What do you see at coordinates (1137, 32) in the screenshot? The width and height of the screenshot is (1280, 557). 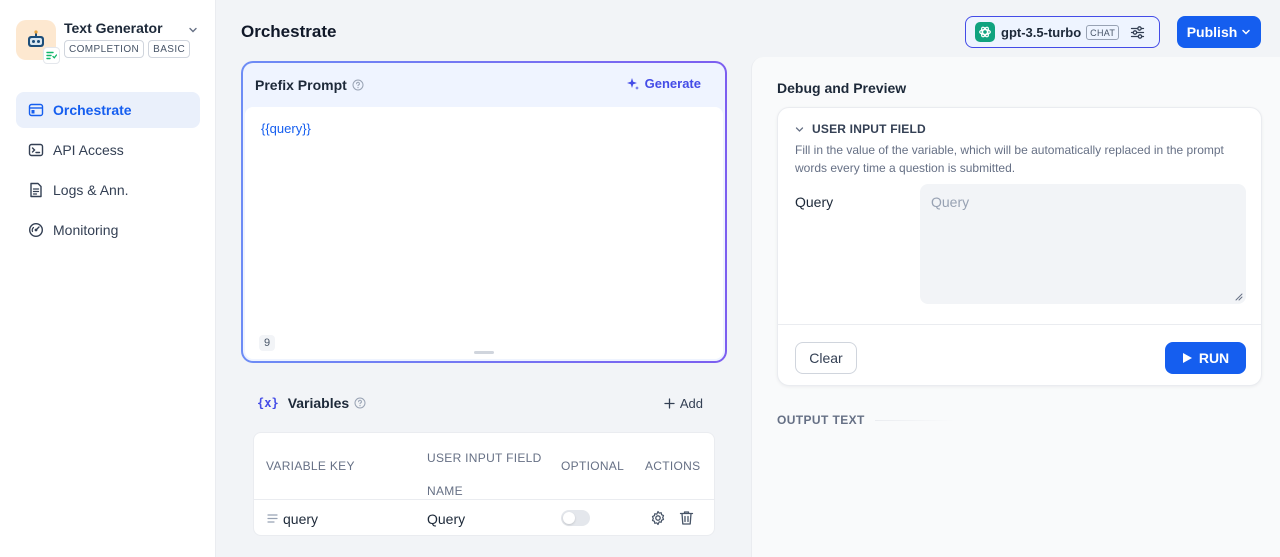 I see `sliders-icon` at bounding box center [1137, 32].